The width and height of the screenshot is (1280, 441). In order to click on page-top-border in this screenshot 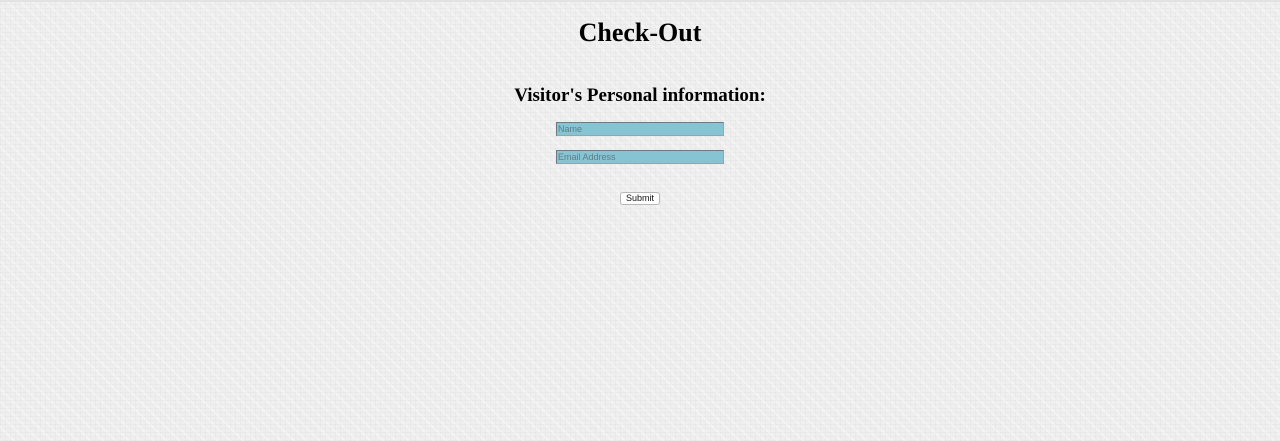, I will do `click(640, 1)`.